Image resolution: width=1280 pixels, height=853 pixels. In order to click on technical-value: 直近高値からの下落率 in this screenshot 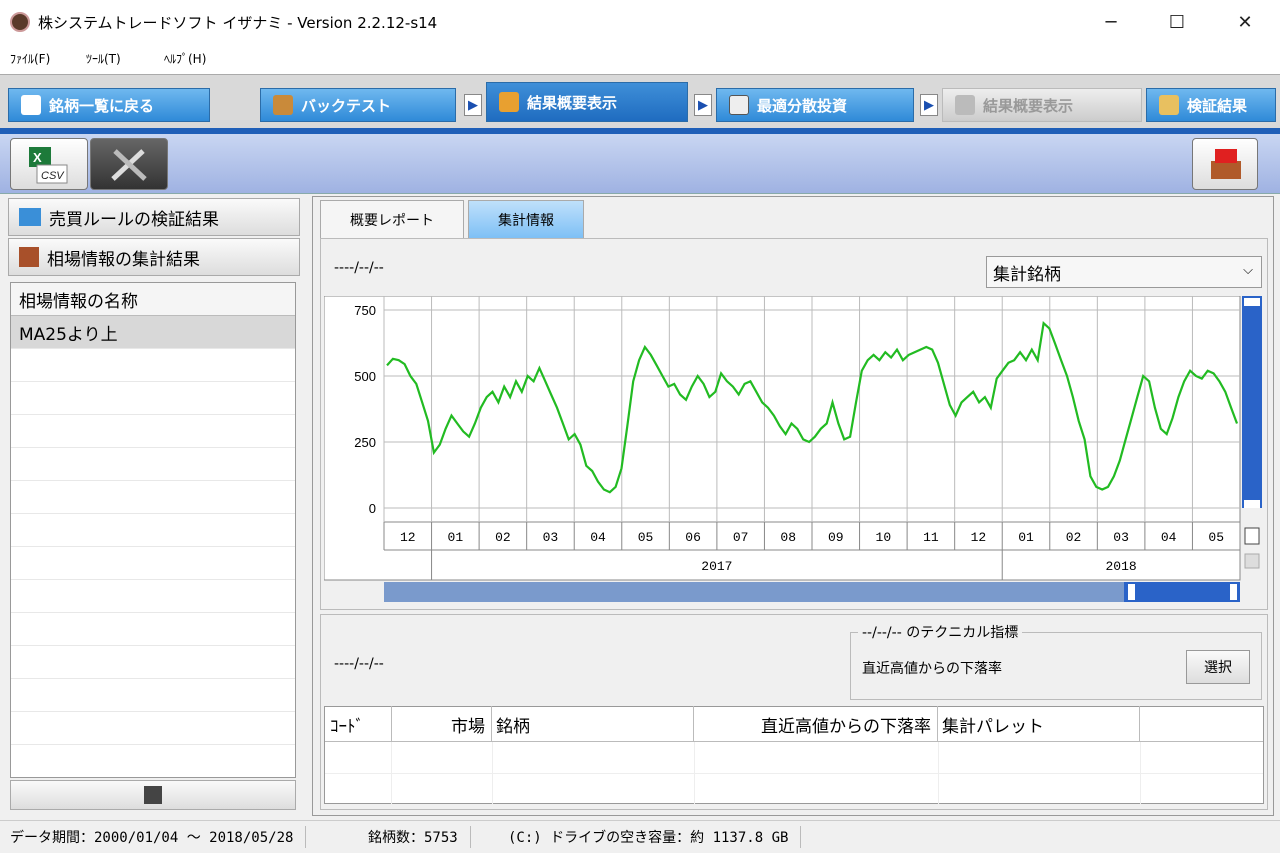, I will do `click(932, 669)`.